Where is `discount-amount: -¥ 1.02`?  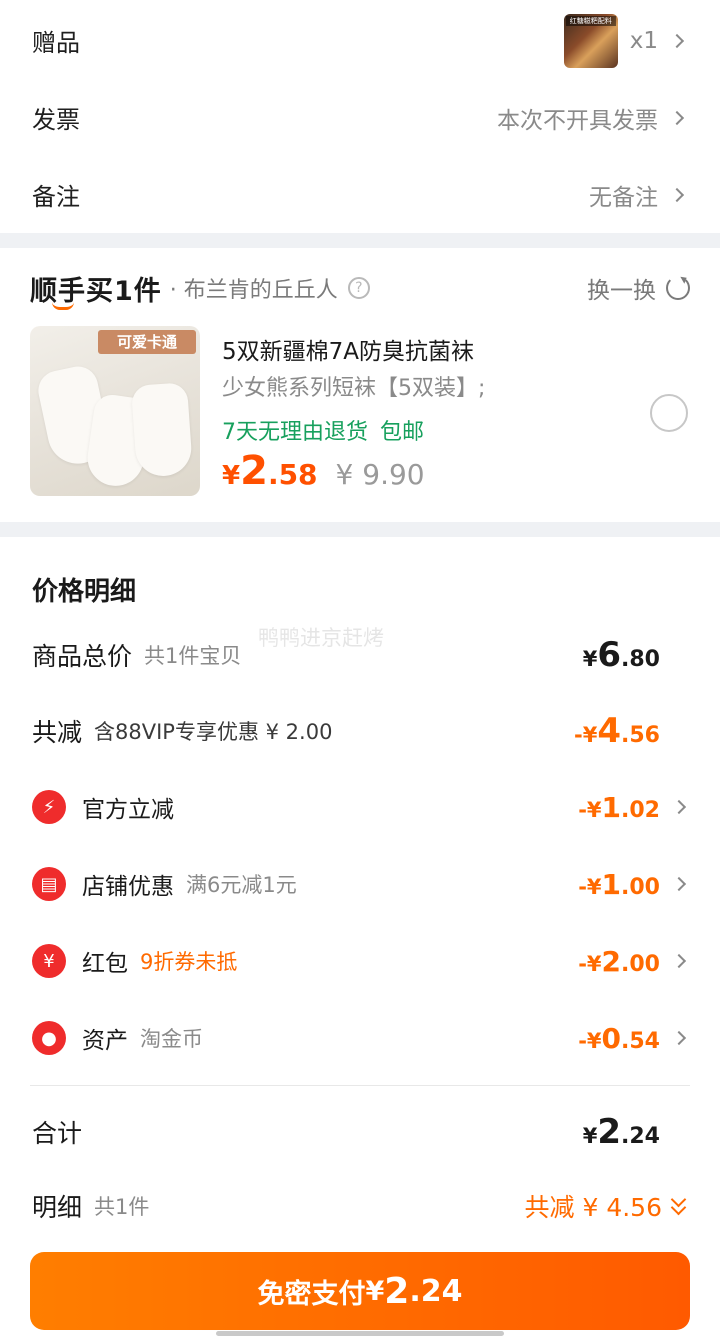 discount-amount: -¥ 1.02 is located at coordinates (619, 807).